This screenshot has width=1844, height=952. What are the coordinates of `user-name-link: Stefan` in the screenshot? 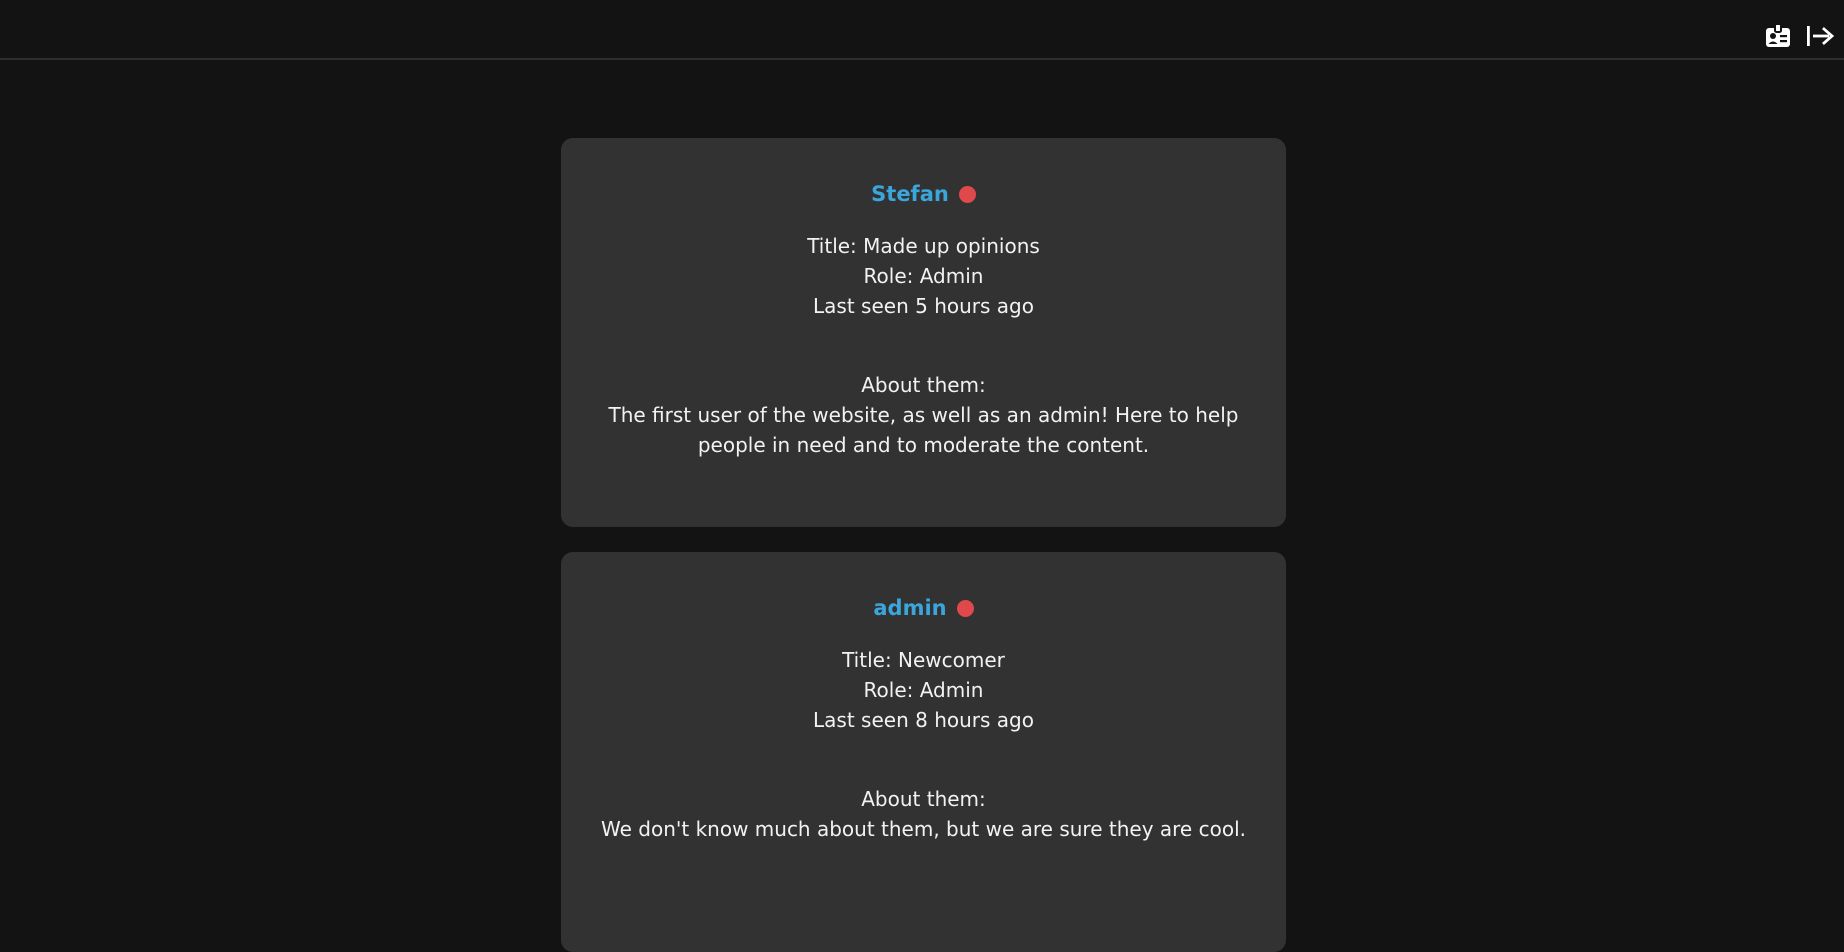 It's located at (910, 194).